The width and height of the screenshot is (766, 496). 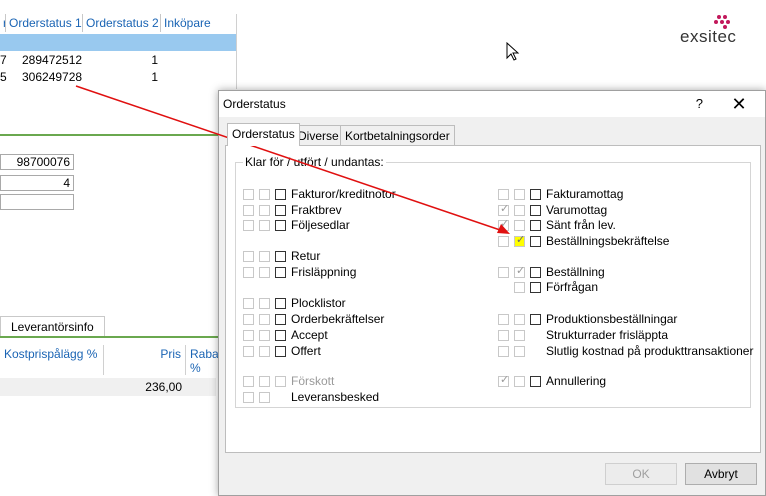 I want to click on grid-row2-orderstatus1: 306249728, so click(x=52, y=77).